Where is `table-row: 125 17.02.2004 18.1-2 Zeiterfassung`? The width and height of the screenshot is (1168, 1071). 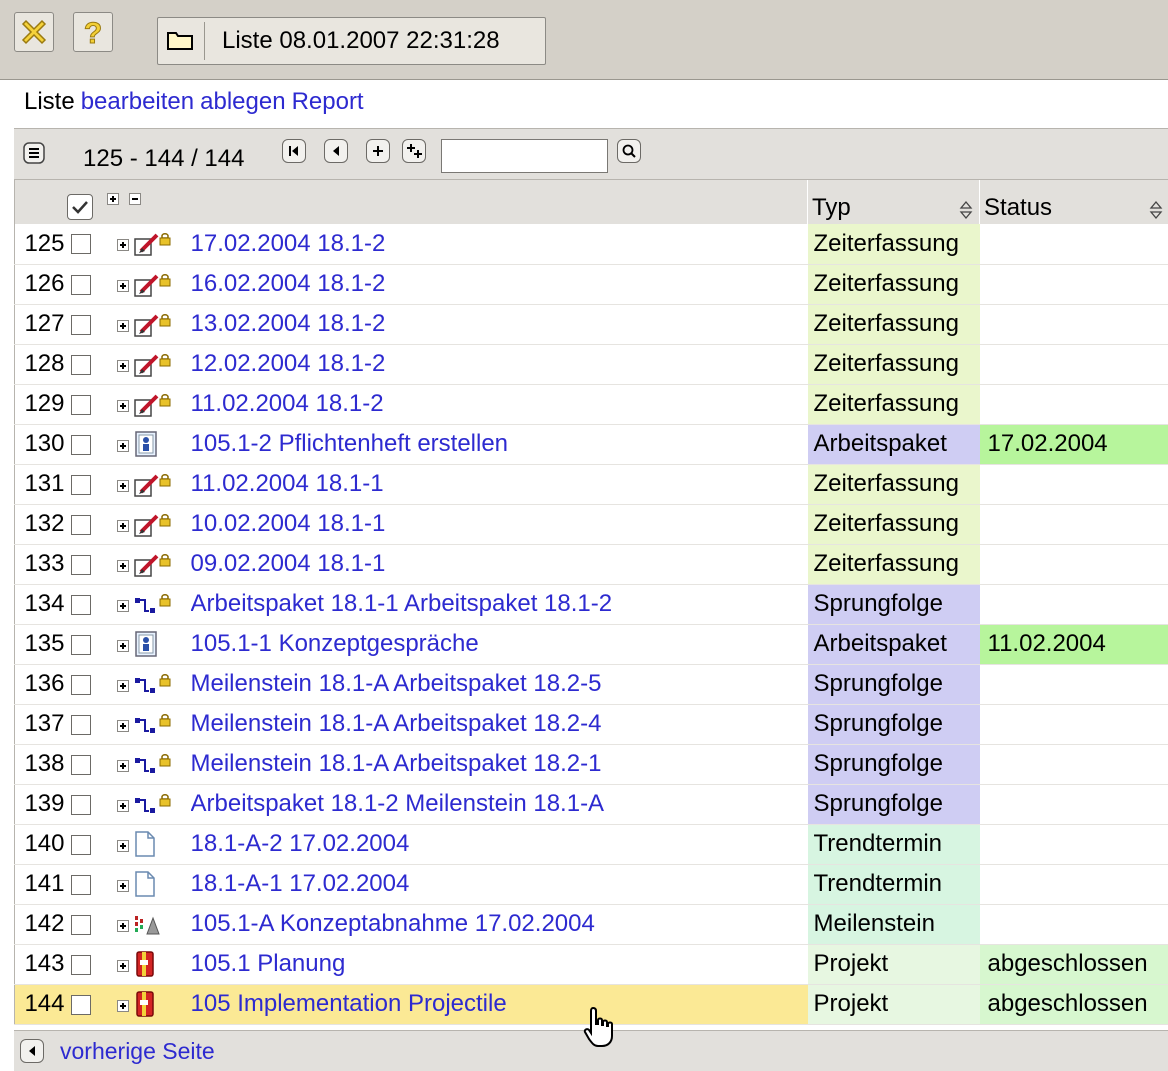
table-row: 125 17.02.2004 18.1-2 Zeiterfassung is located at coordinates (591, 244).